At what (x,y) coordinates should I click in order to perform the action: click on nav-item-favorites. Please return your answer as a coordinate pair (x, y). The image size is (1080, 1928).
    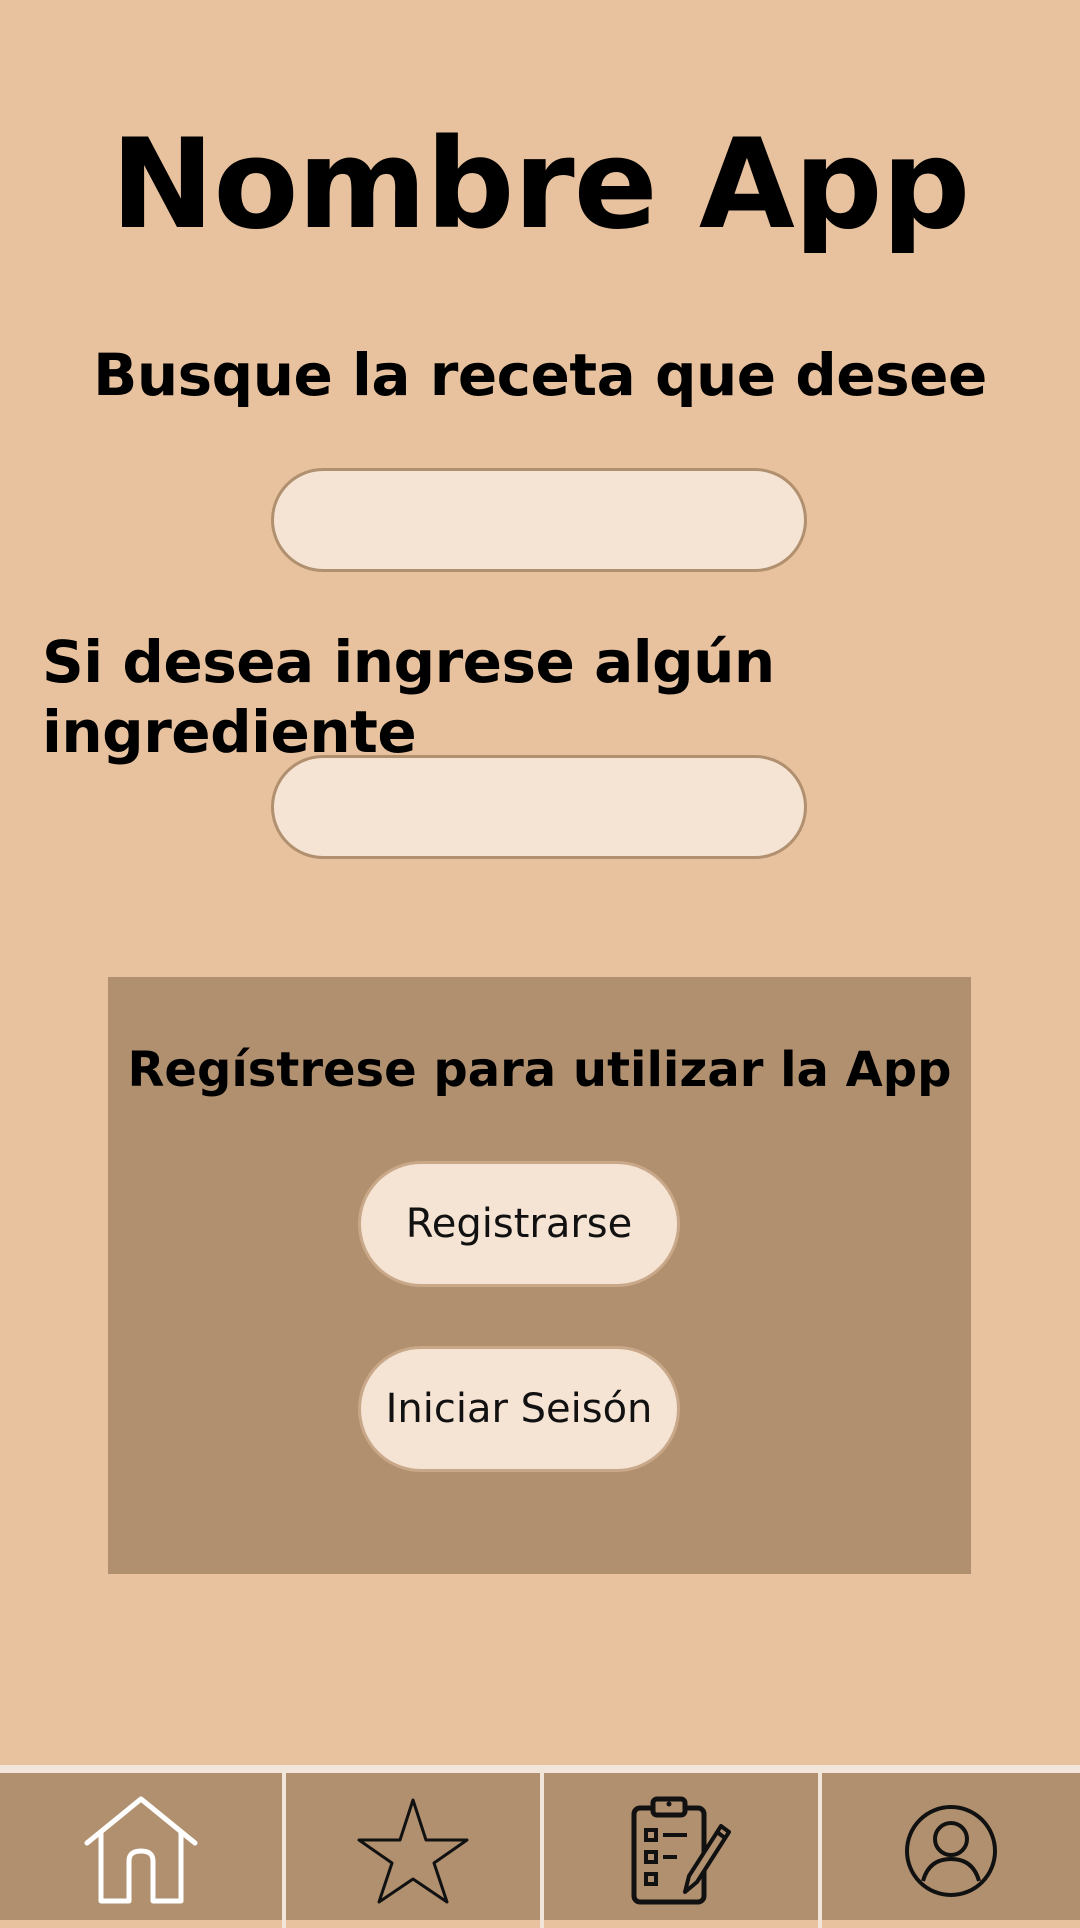
    Looking at the image, I should click on (413, 1850).